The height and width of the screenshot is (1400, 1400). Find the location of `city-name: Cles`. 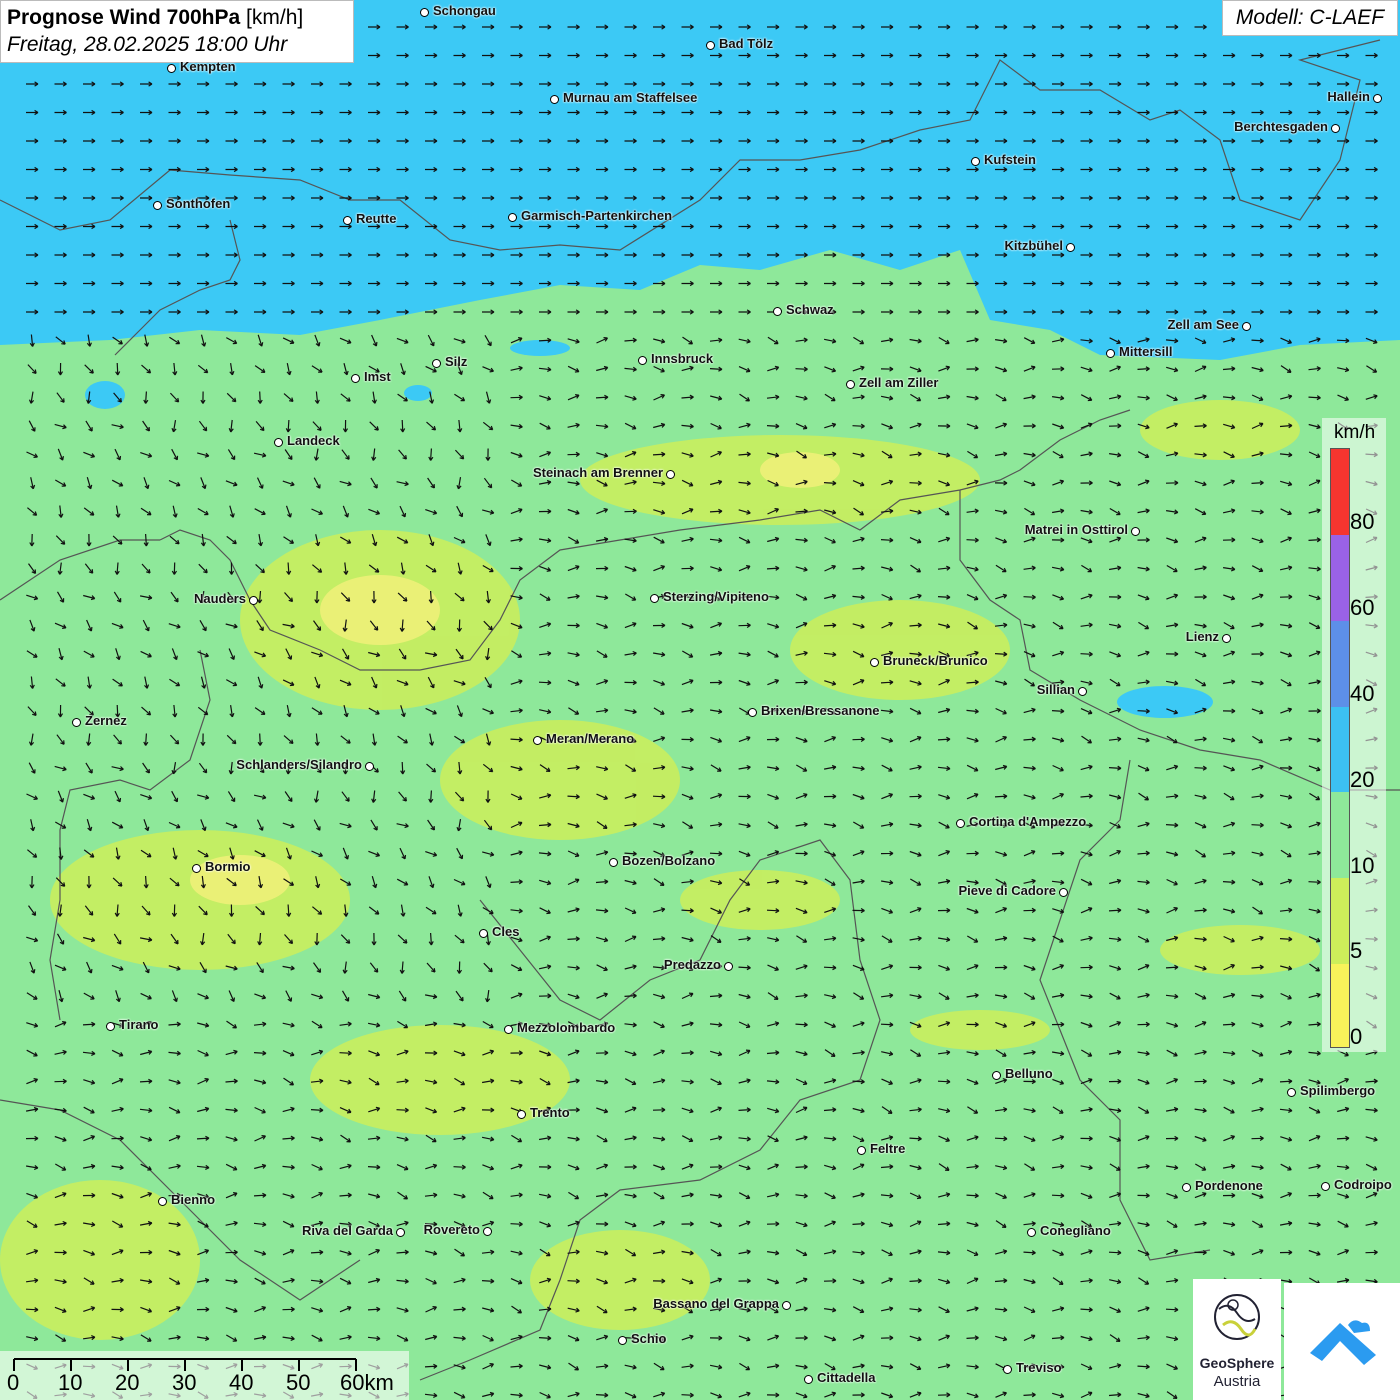

city-name: Cles is located at coordinates (506, 931).